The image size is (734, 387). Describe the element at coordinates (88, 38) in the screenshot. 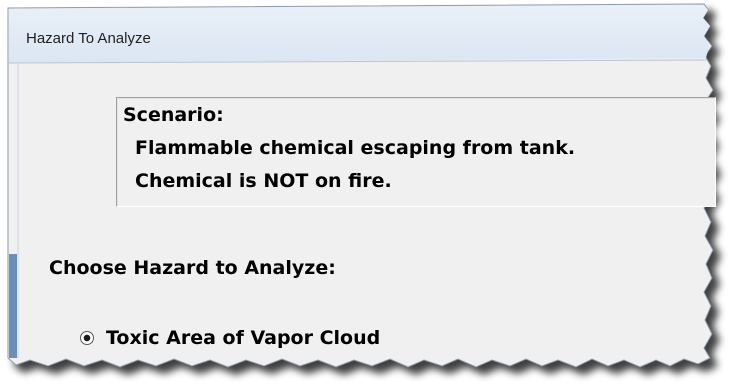

I see `window-title: Hazard To Analyze` at that location.